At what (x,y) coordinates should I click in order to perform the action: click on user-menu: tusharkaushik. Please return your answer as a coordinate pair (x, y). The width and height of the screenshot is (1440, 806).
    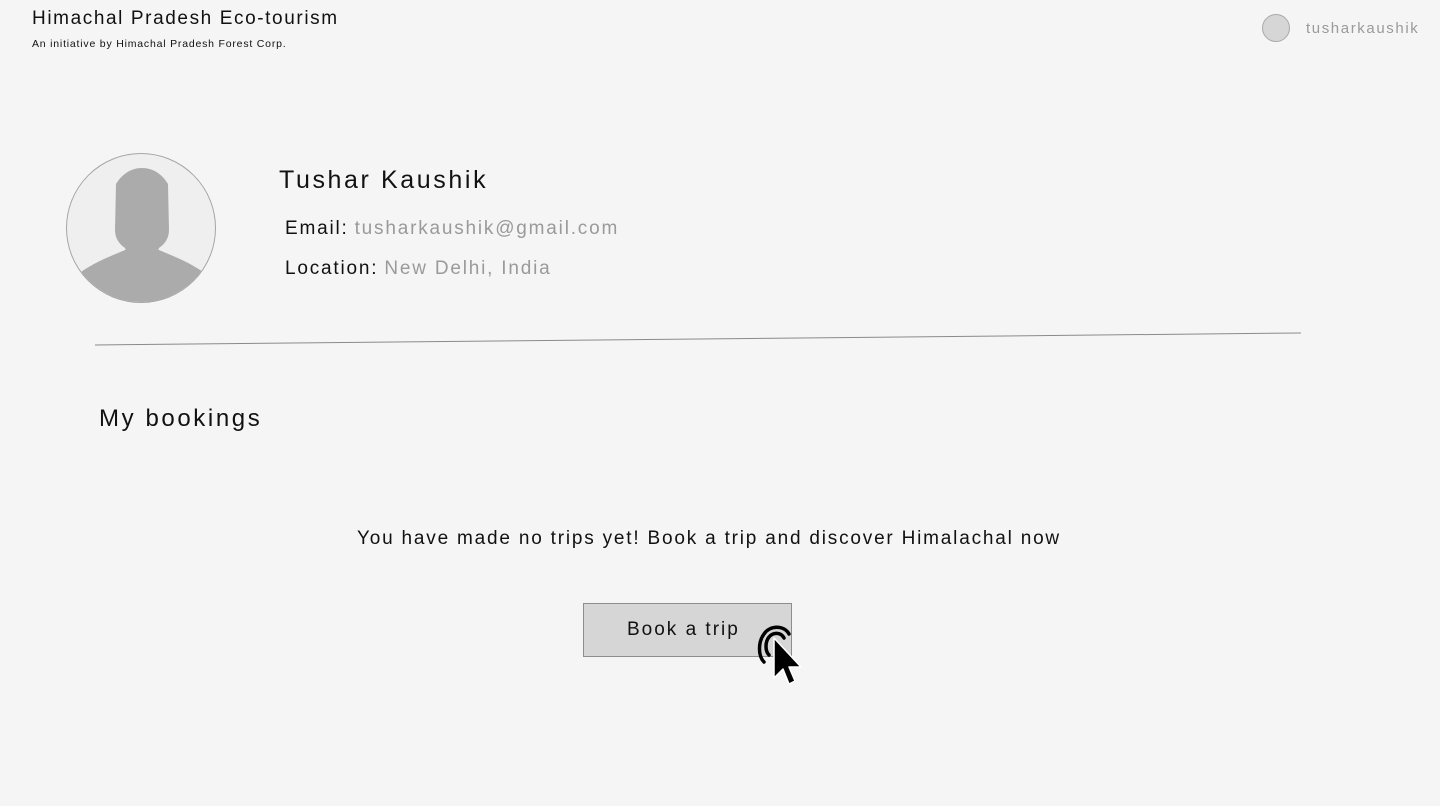
    Looking at the image, I should click on (1340, 28).